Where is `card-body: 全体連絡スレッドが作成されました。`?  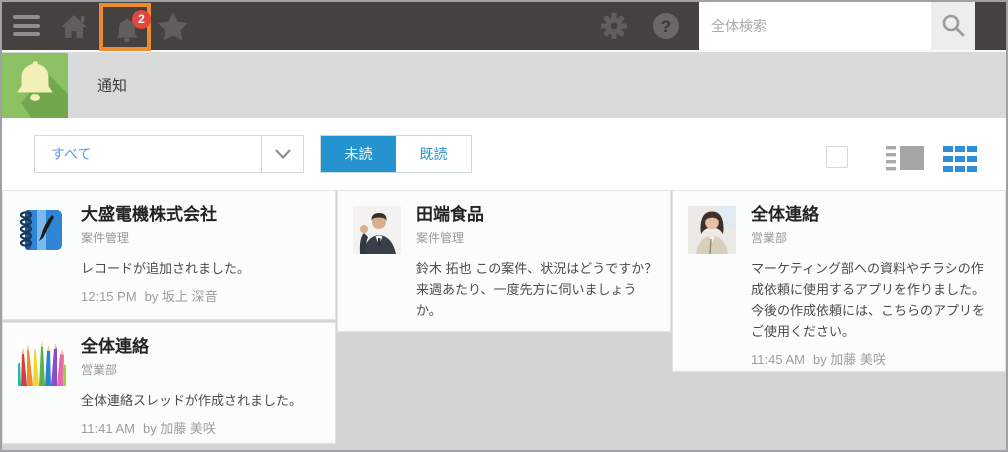 card-body: 全体連絡スレッドが作成されました。 is located at coordinates (192, 401).